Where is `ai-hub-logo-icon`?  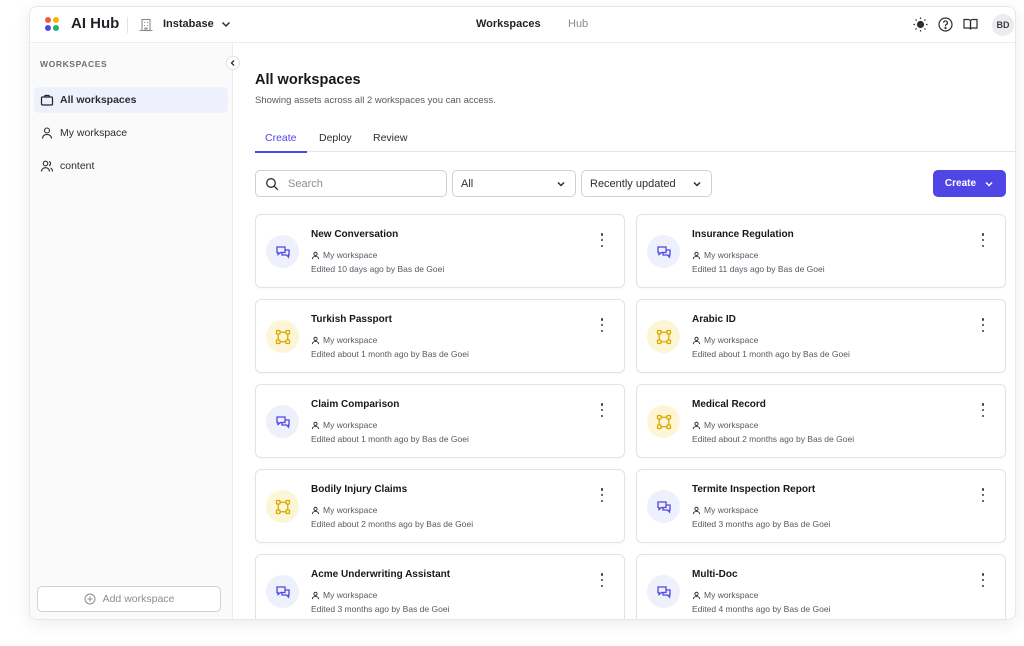 ai-hub-logo-icon is located at coordinates (52, 24).